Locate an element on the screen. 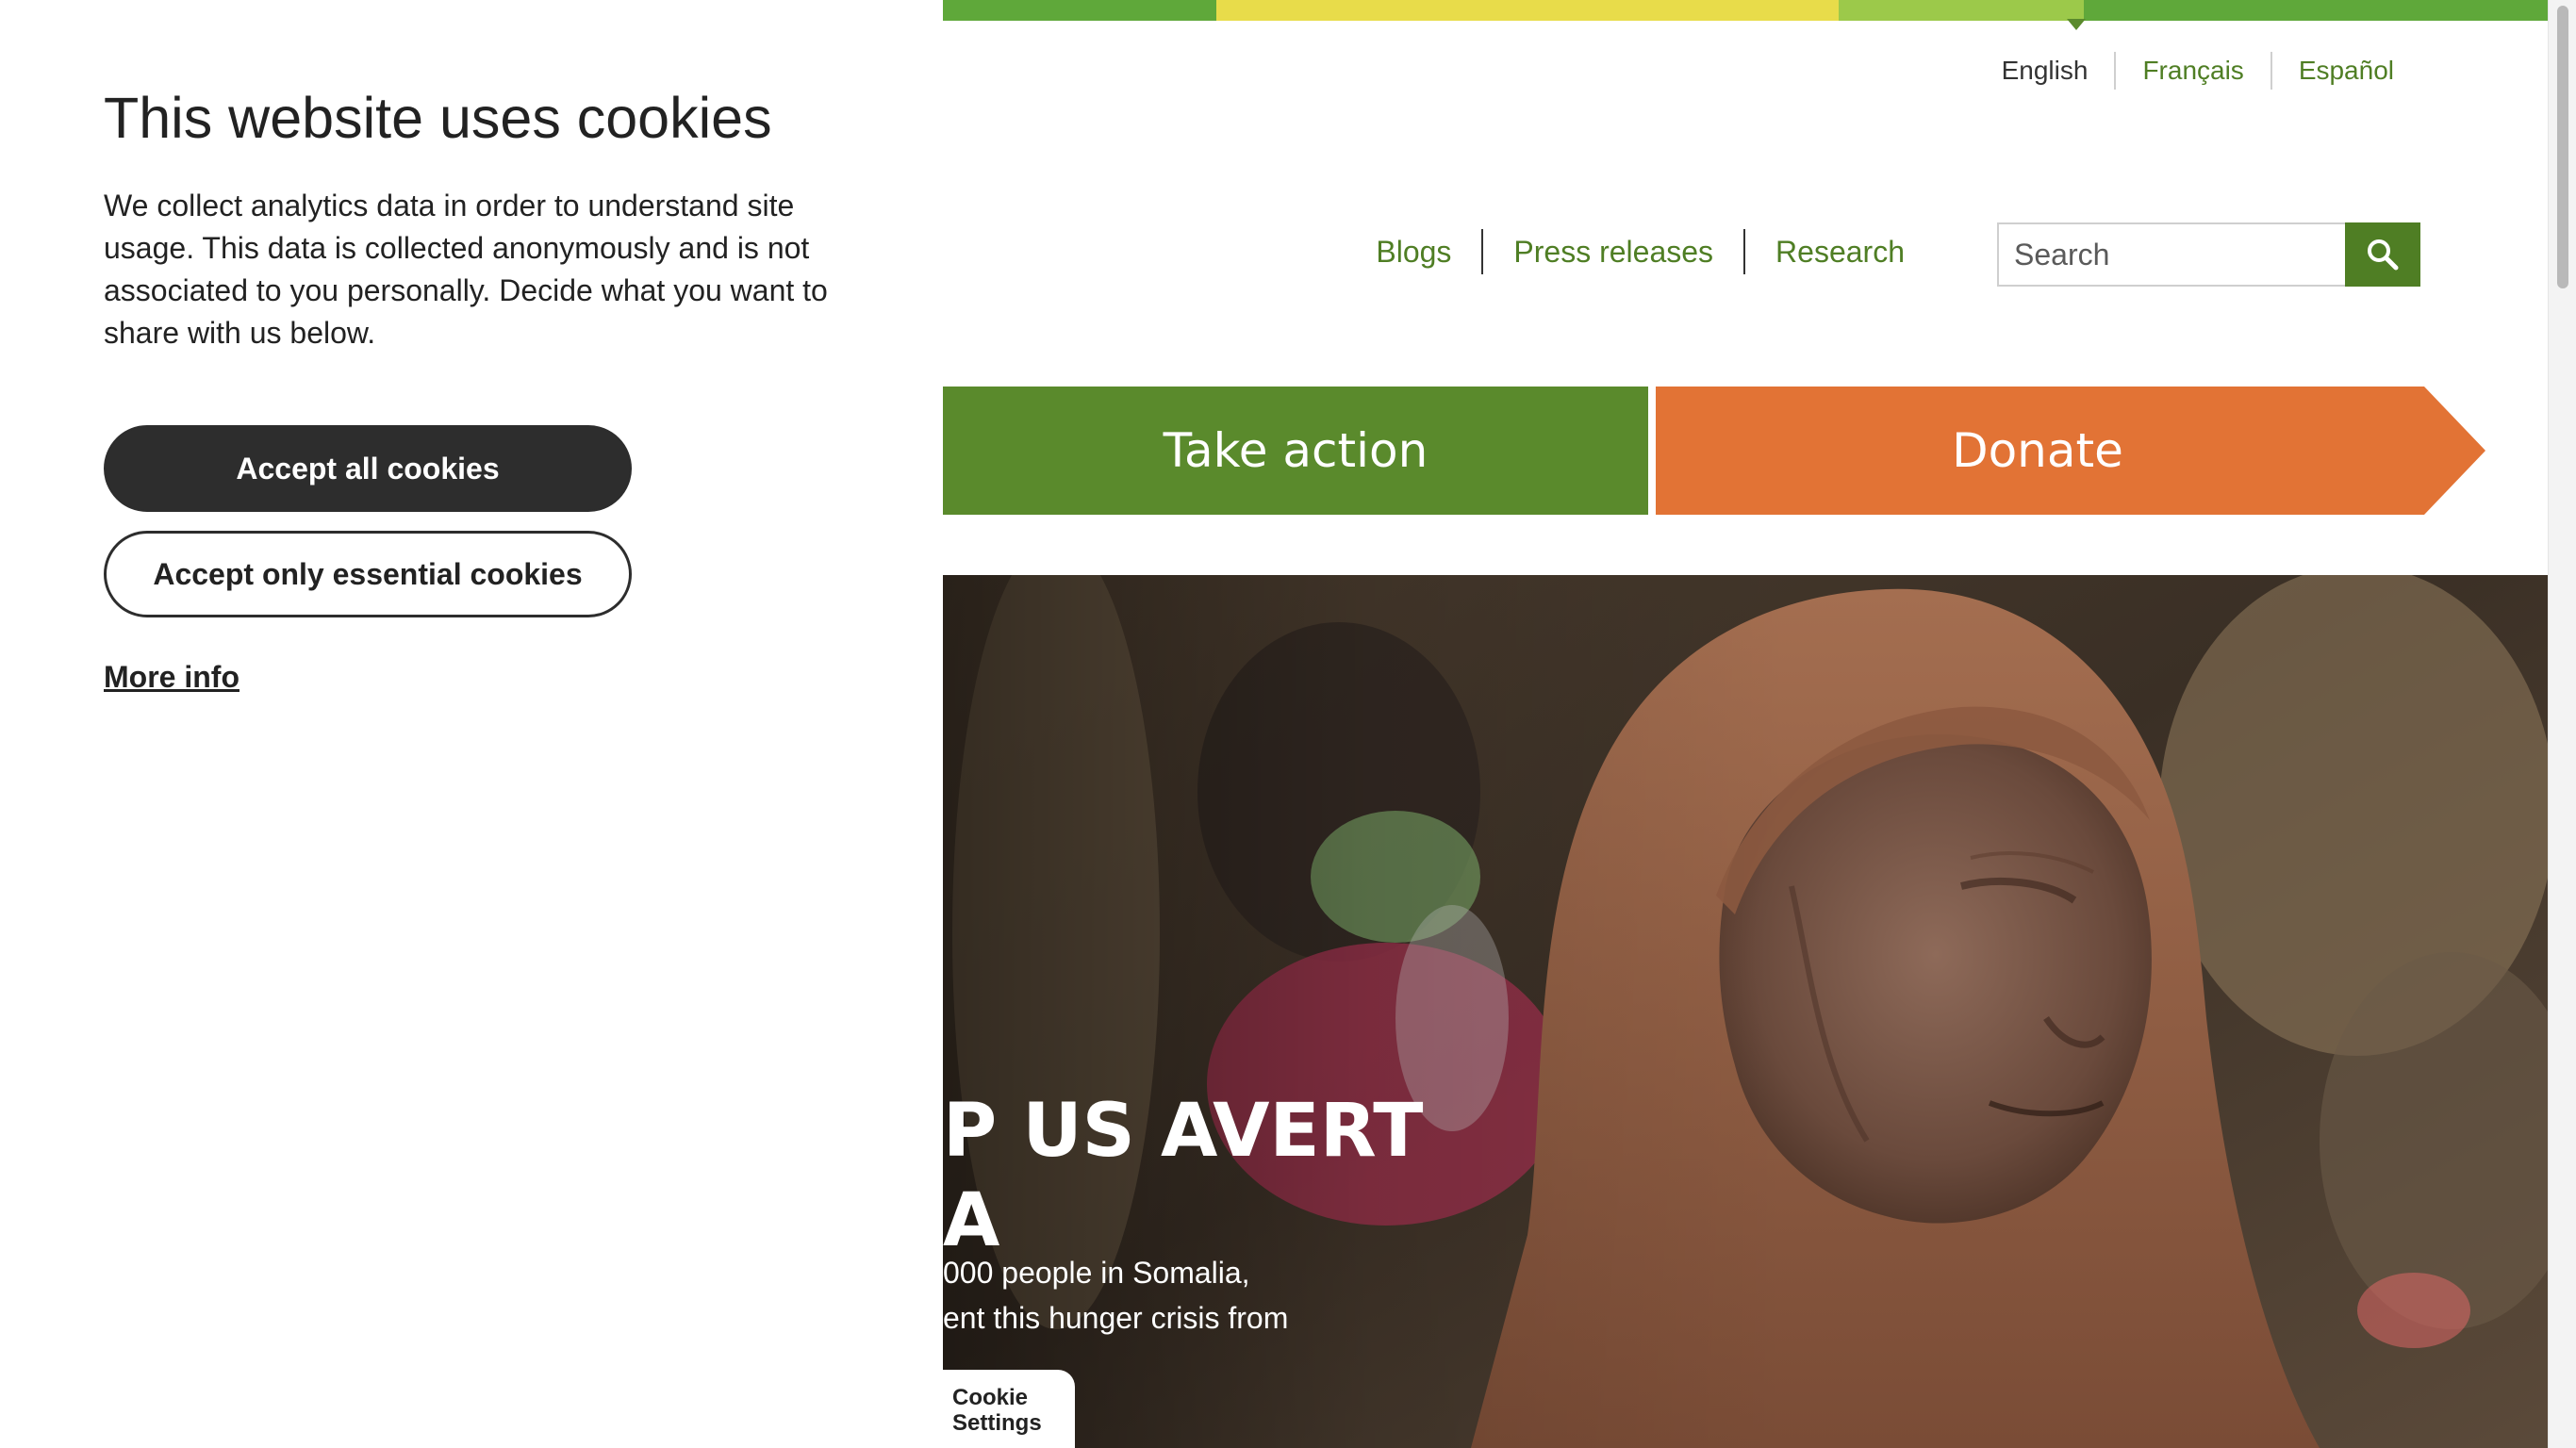 Image resolution: width=2576 pixels, height=1448 pixels. search-button is located at coordinates (2382, 254).